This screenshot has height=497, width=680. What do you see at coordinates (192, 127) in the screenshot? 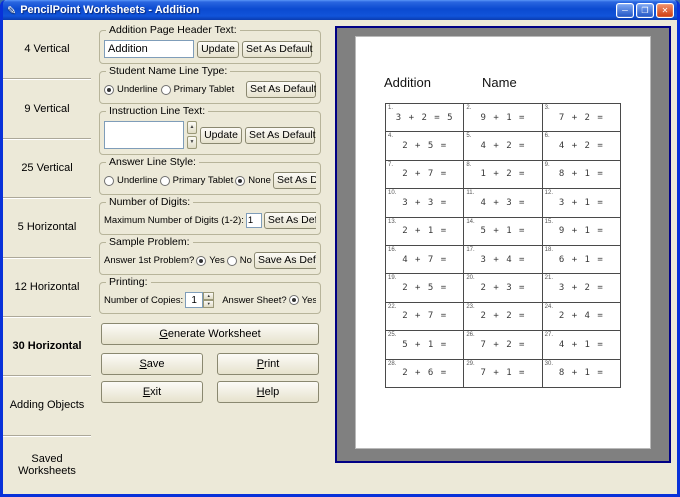
I see `scroll-up-icon: ▲` at bounding box center [192, 127].